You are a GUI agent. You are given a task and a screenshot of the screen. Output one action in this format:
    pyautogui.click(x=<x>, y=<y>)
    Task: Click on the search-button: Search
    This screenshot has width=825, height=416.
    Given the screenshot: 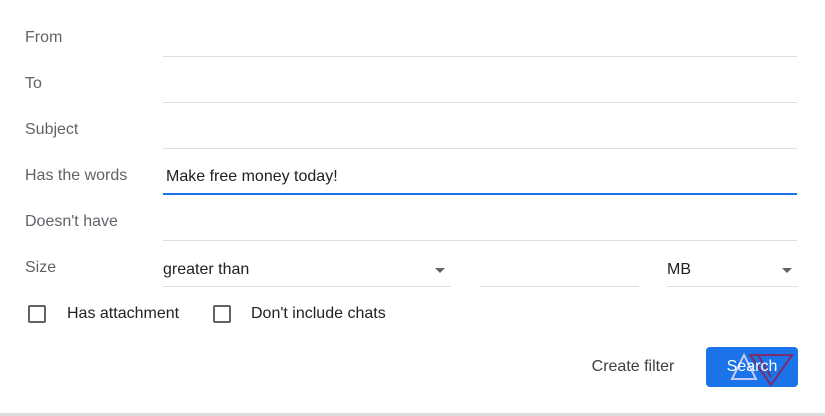 What is the action you would take?
    pyautogui.click(x=752, y=367)
    